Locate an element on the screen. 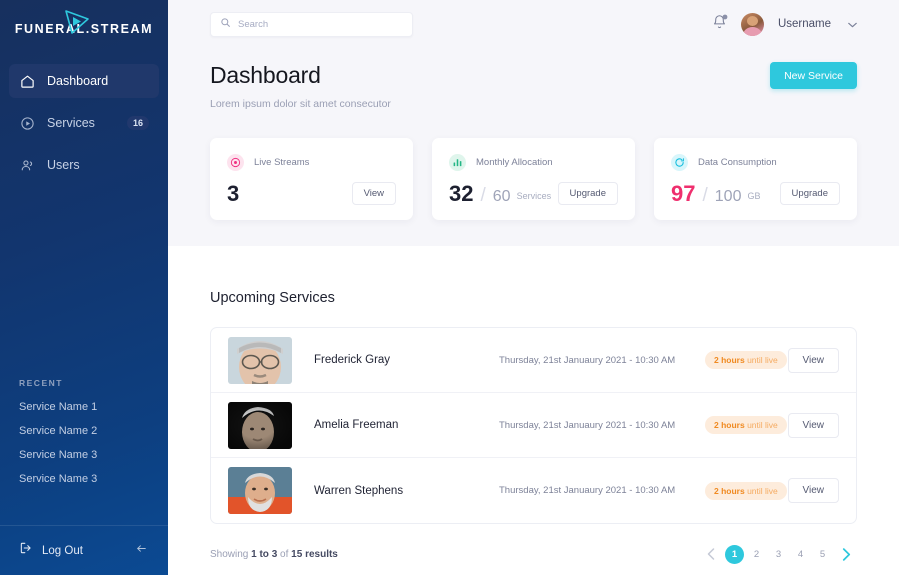  notification-dot-icon is located at coordinates (725, 16).